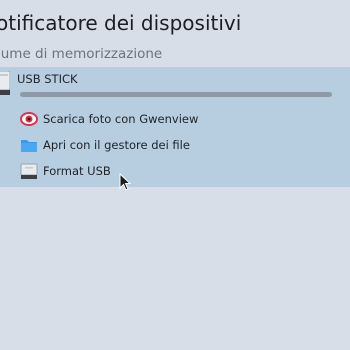 This screenshot has width=350, height=350. What do you see at coordinates (77, 171) in the screenshot?
I see `action-label: Format USB` at bounding box center [77, 171].